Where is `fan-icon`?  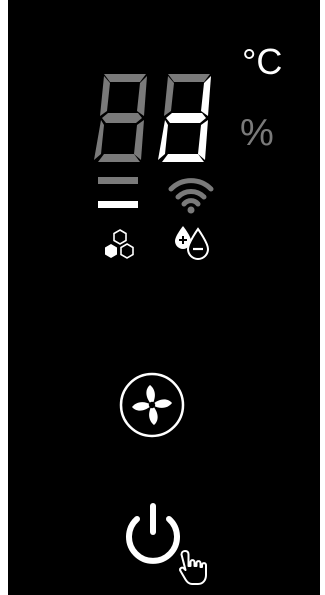 fan-icon is located at coordinates (152, 405).